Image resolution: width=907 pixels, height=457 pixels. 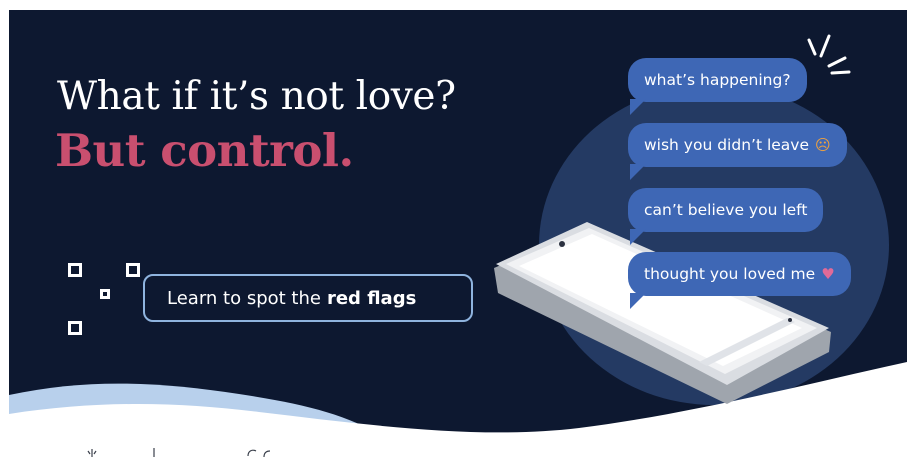 I want to click on message-bubble: thought you loved me ♥, so click(x=739, y=280).